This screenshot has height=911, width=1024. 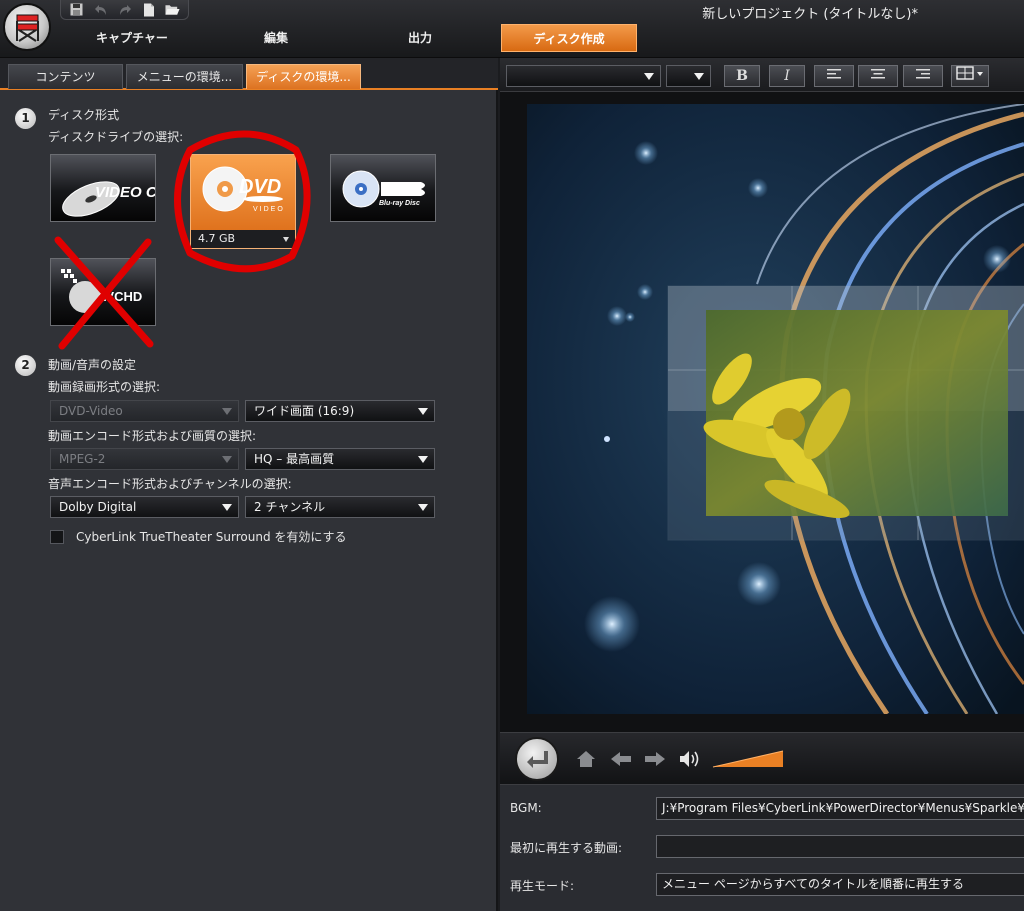 What do you see at coordinates (810, 14) in the screenshot?
I see `window-title: 新しいプロジェクト (タイトルなし)*` at bounding box center [810, 14].